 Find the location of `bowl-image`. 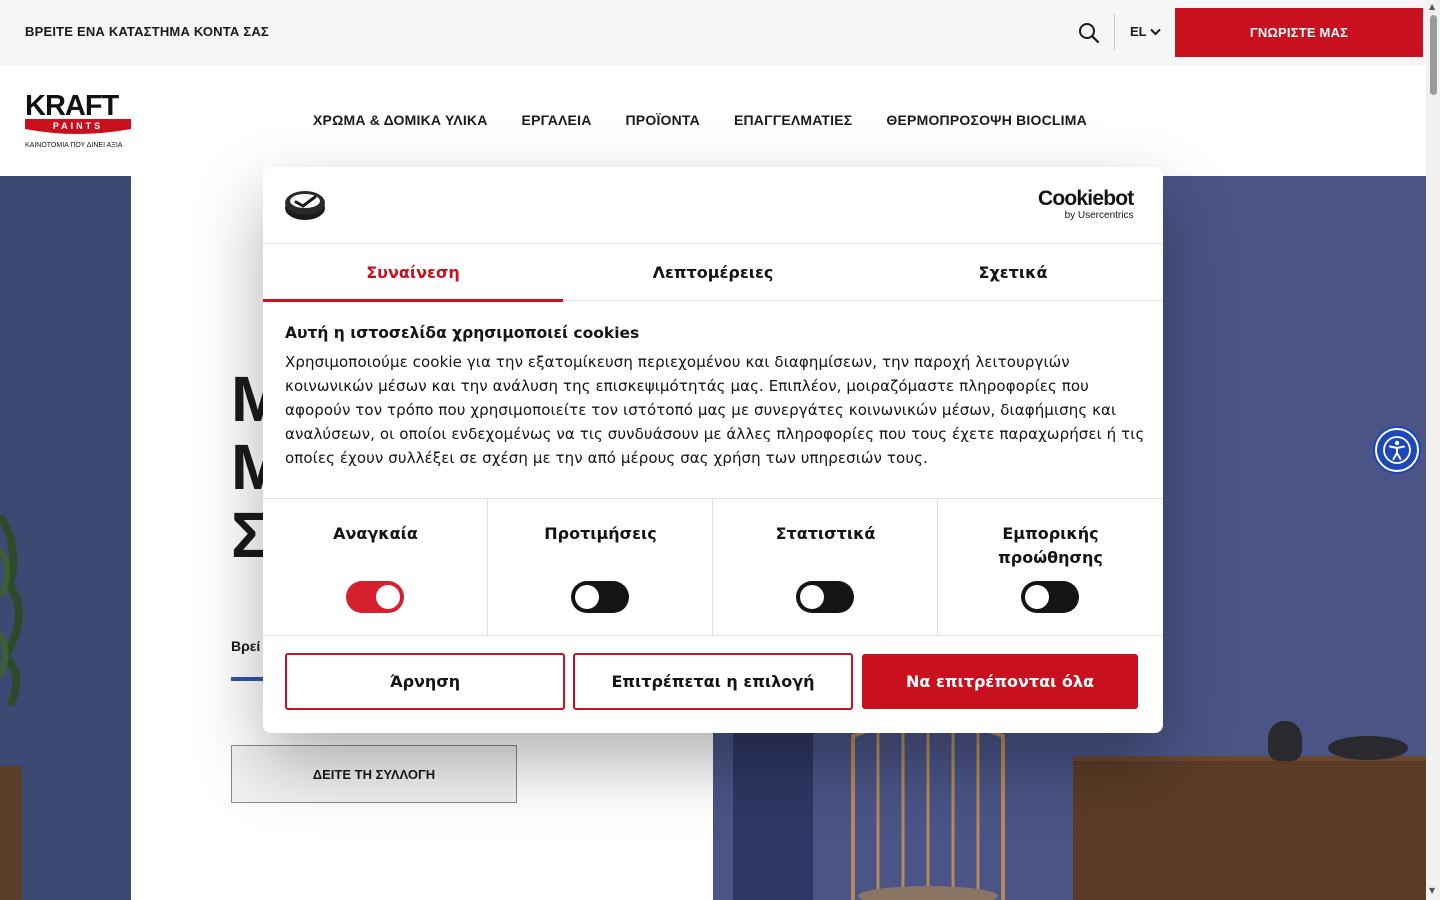

bowl-image is located at coordinates (1368, 748).